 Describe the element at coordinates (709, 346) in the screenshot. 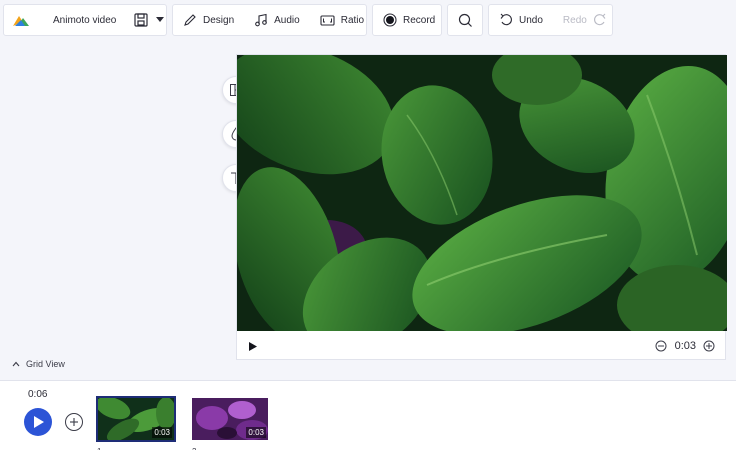

I see `zoom-in-icon` at that location.